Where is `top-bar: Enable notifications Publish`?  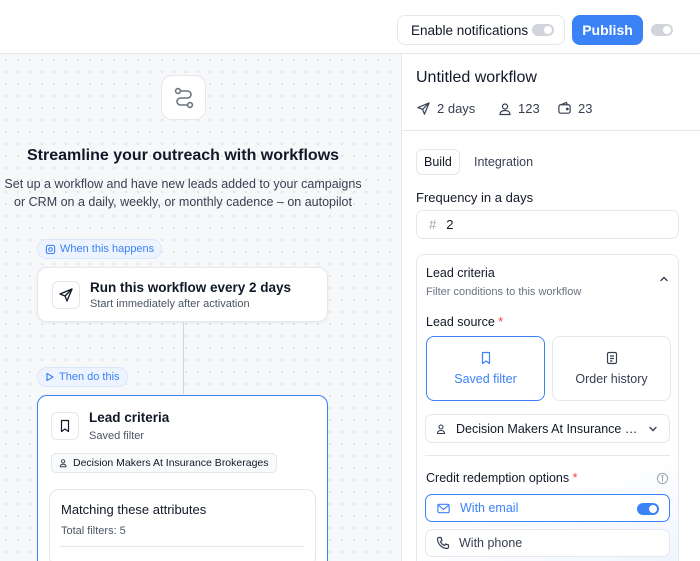 top-bar: Enable notifications Publish is located at coordinates (350, 27).